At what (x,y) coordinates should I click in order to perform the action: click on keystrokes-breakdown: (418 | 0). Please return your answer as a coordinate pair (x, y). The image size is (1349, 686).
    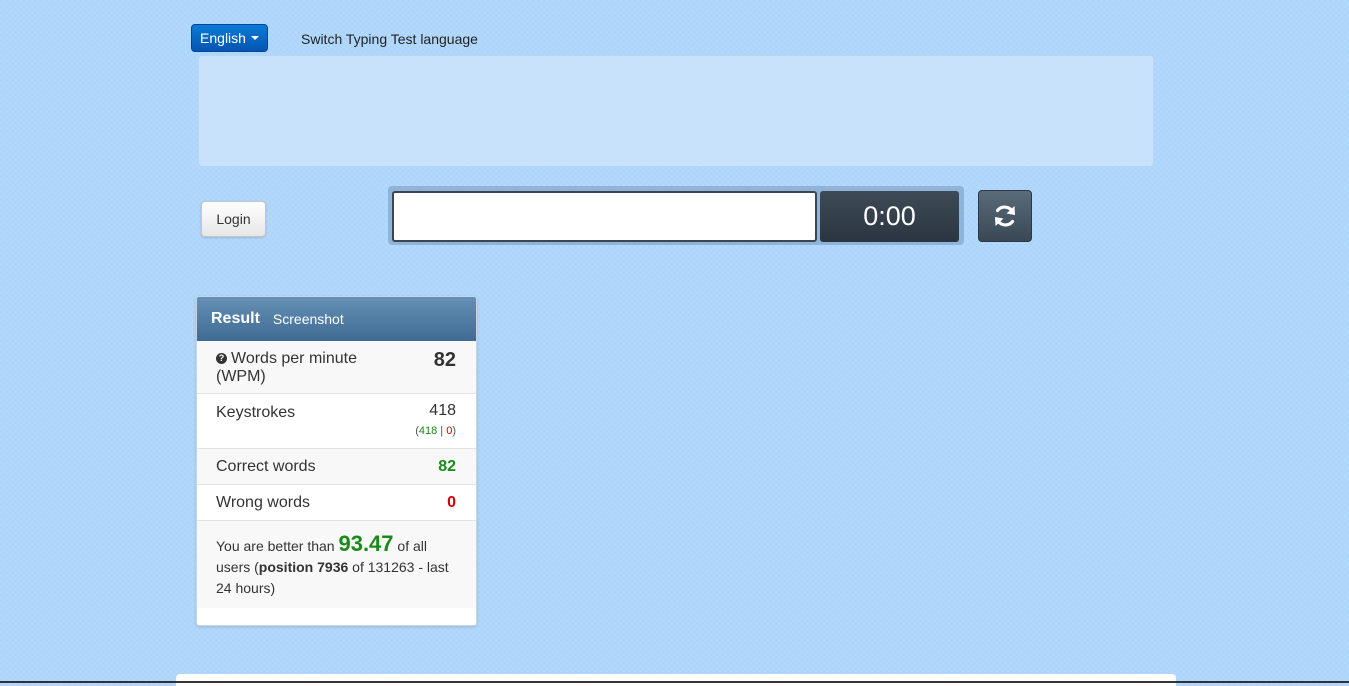
    Looking at the image, I should click on (435, 431).